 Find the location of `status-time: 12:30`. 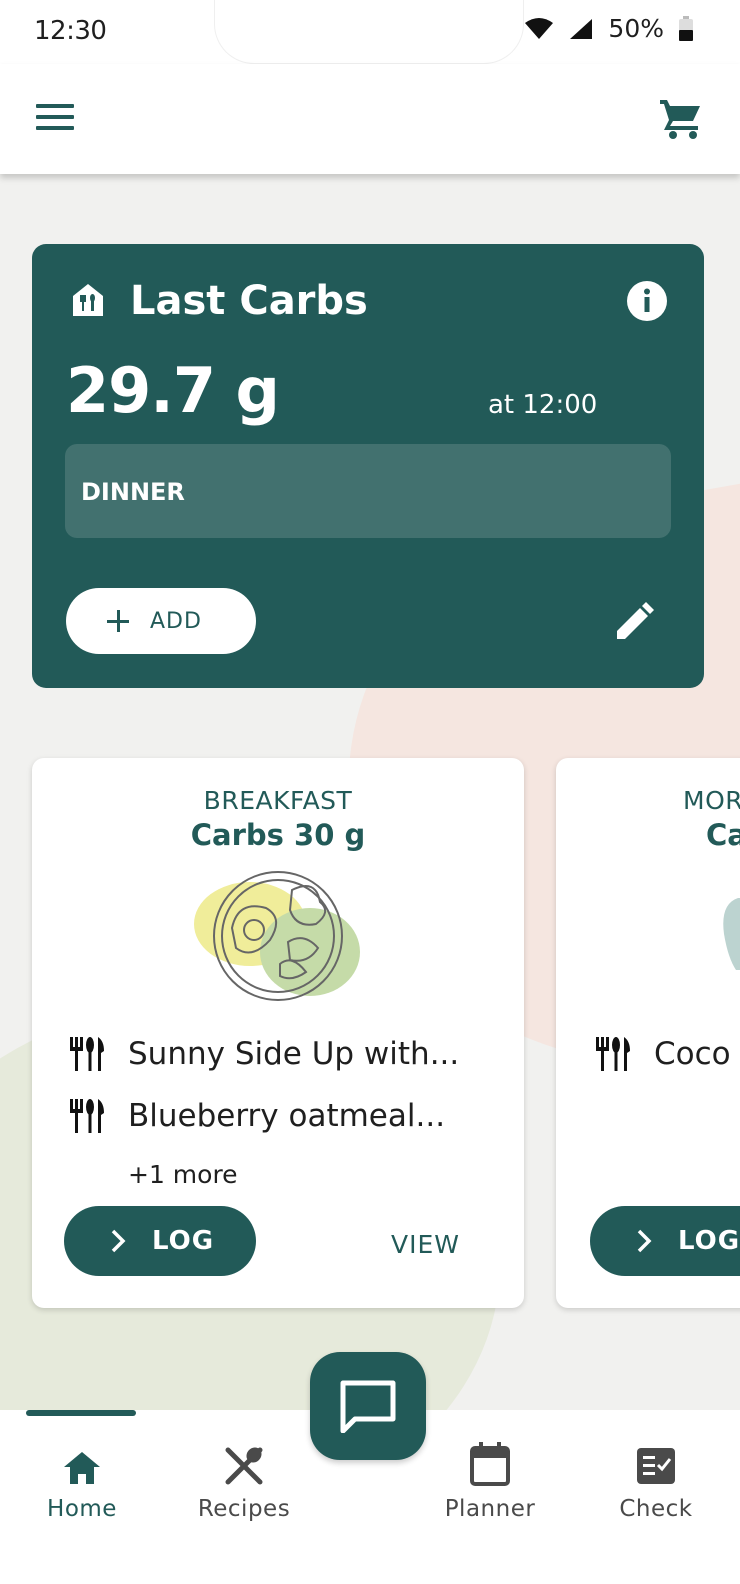

status-time: 12:30 is located at coordinates (70, 31).